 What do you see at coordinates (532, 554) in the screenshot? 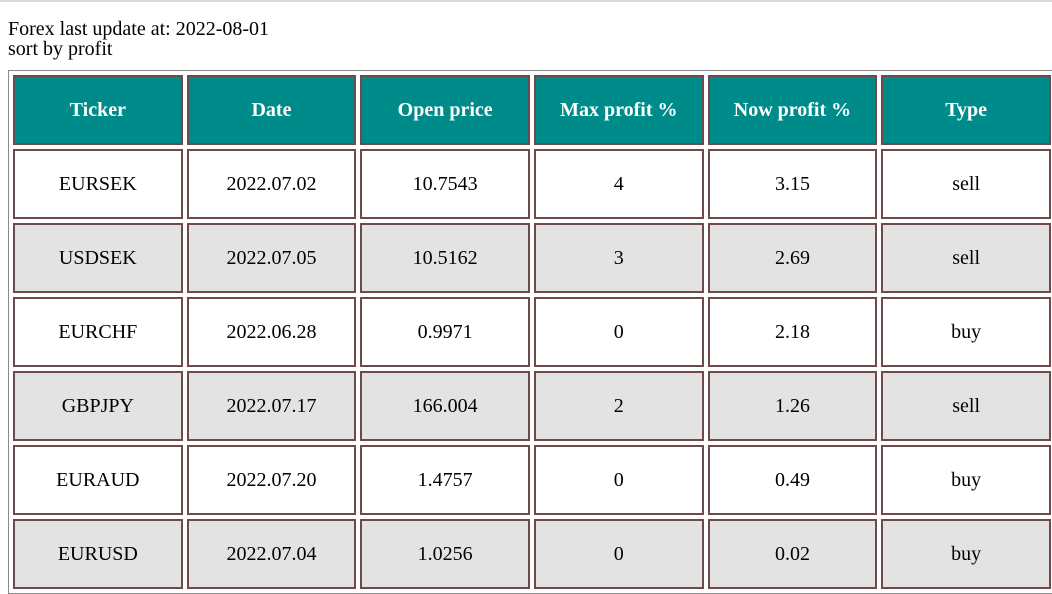
I see `table-row: EURUSD 2022.07.04 1.0256 0 0.02 buy` at bounding box center [532, 554].